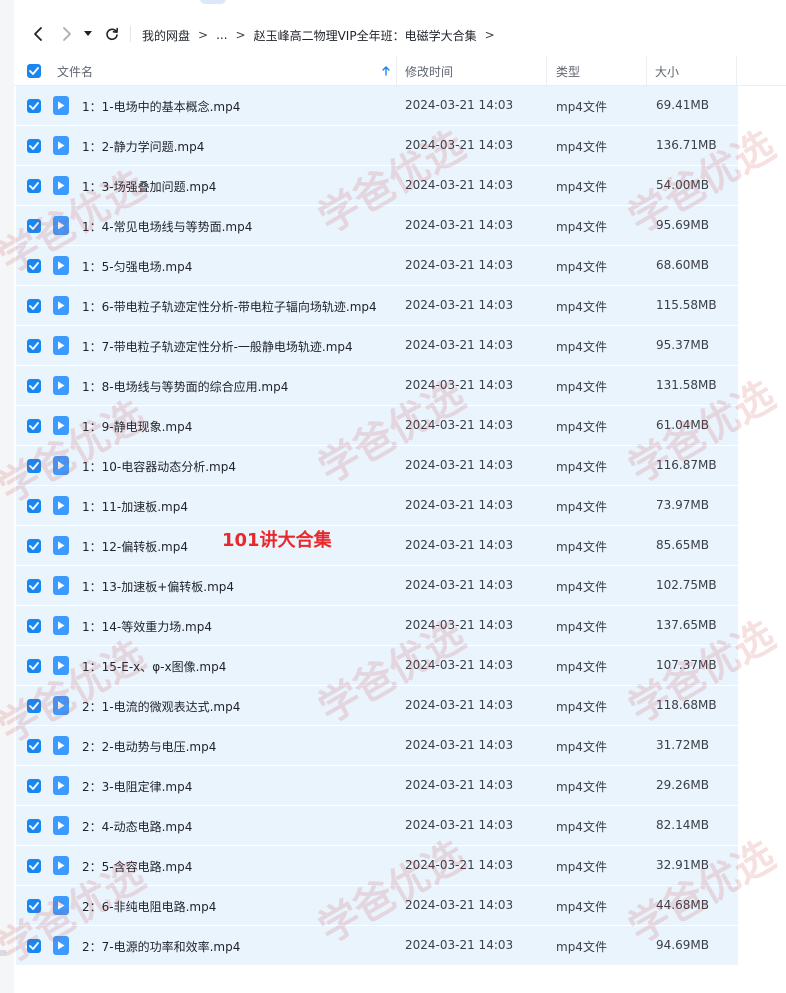  I want to click on refresh-button, so click(112, 34).